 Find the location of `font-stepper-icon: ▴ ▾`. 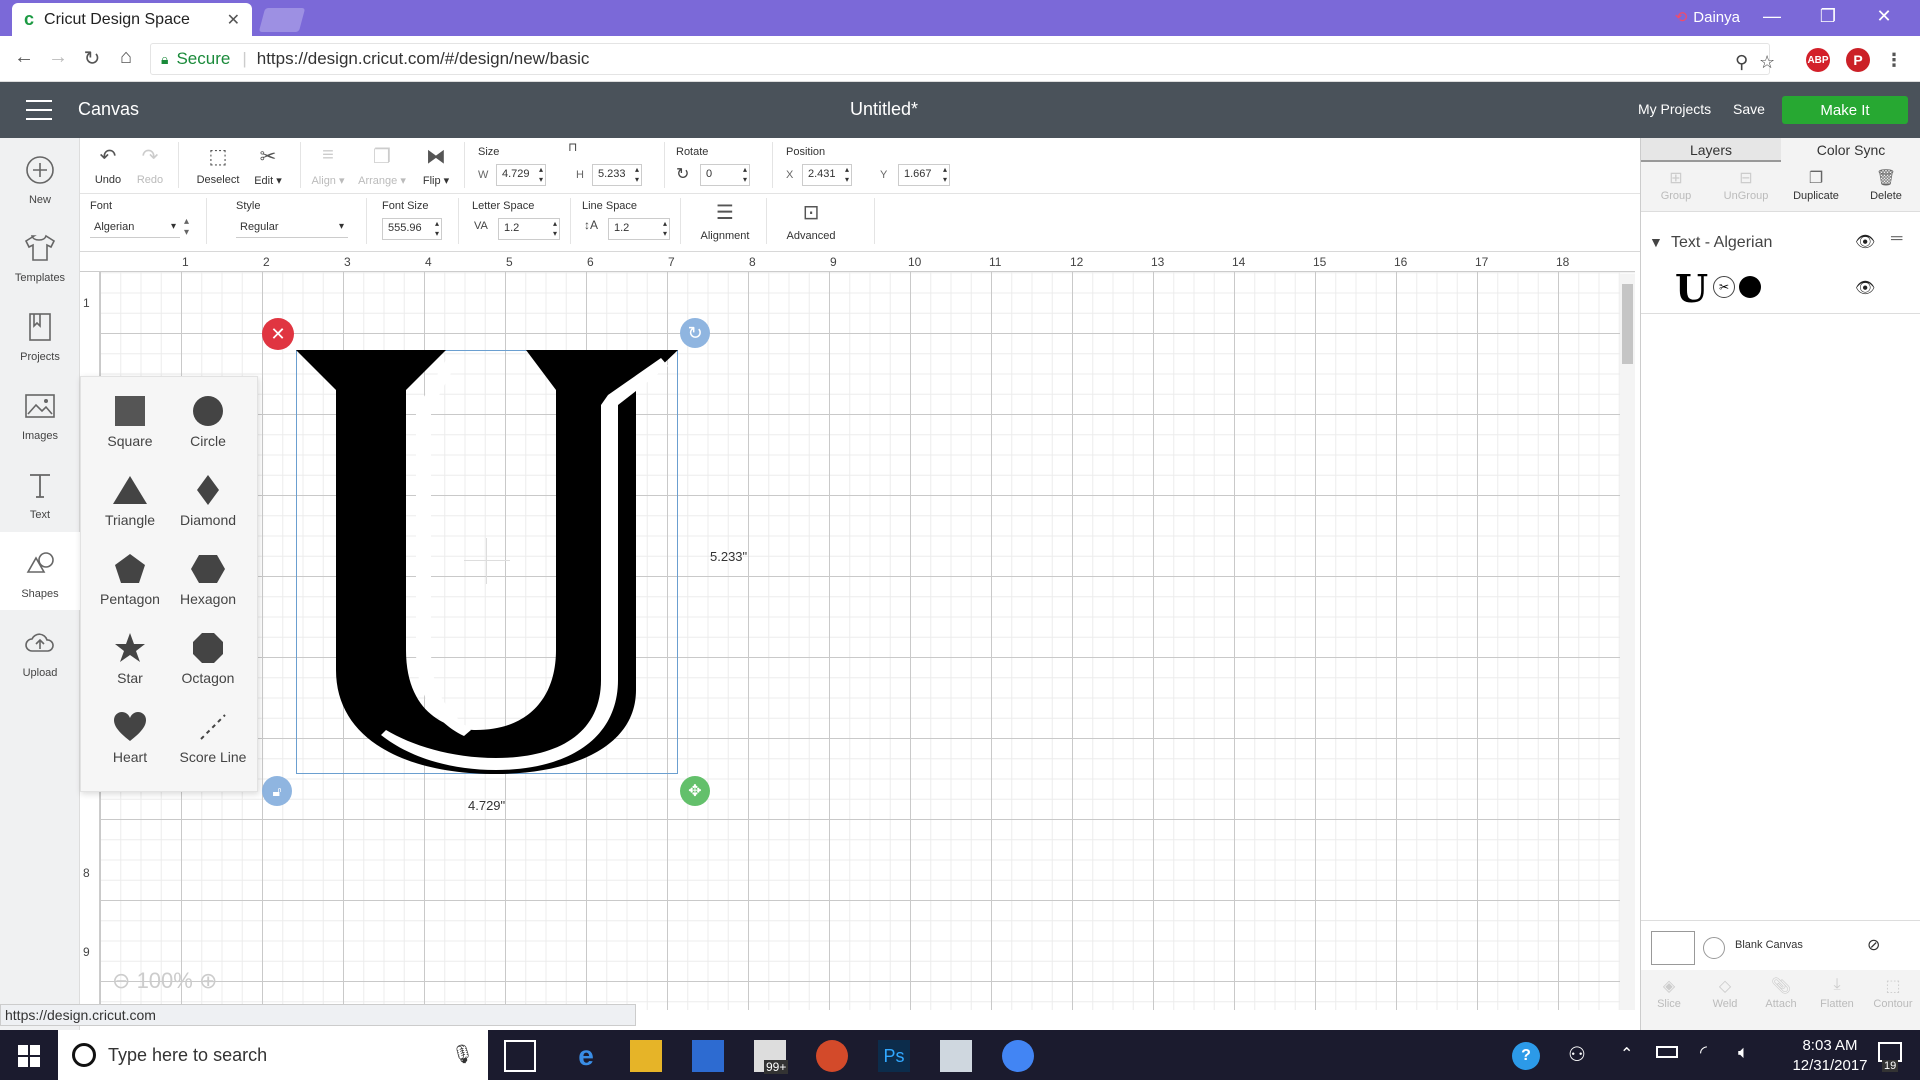

font-stepper-icon: ▴ ▾ is located at coordinates (186, 227).